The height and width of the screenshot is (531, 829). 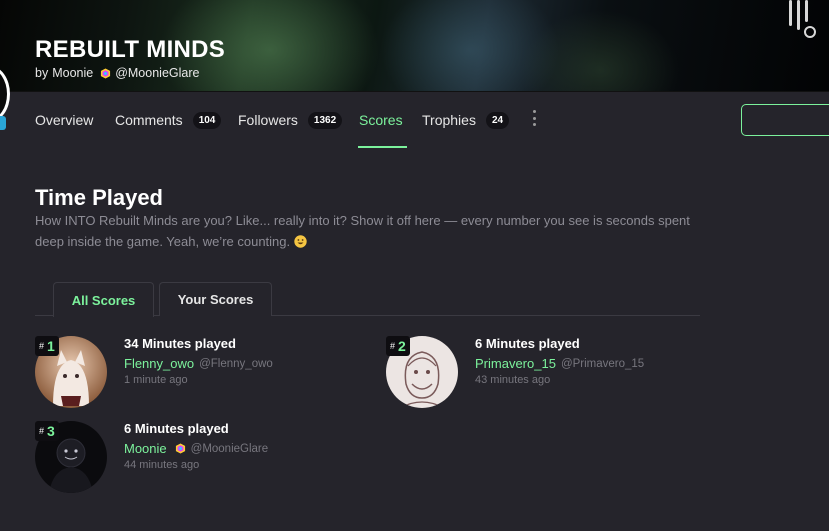 I want to click on score-time: 44 minutes ago, so click(x=162, y=465).